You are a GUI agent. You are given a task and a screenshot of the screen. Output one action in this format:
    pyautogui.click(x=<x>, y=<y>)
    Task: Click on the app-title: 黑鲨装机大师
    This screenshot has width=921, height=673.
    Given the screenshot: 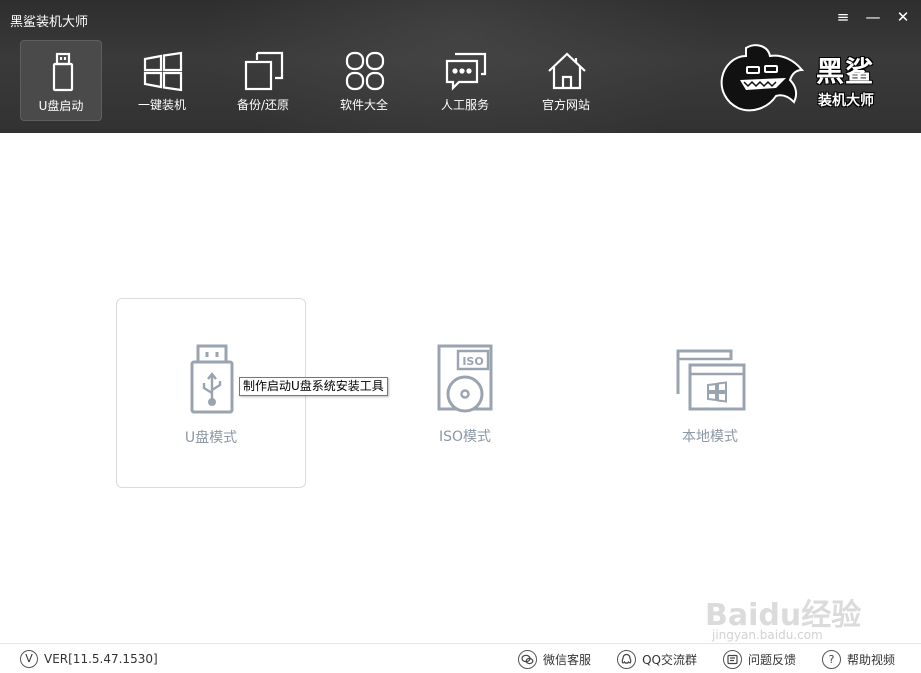 What is the action you would take?
    pyautogui.click(x=49, y=22)
    